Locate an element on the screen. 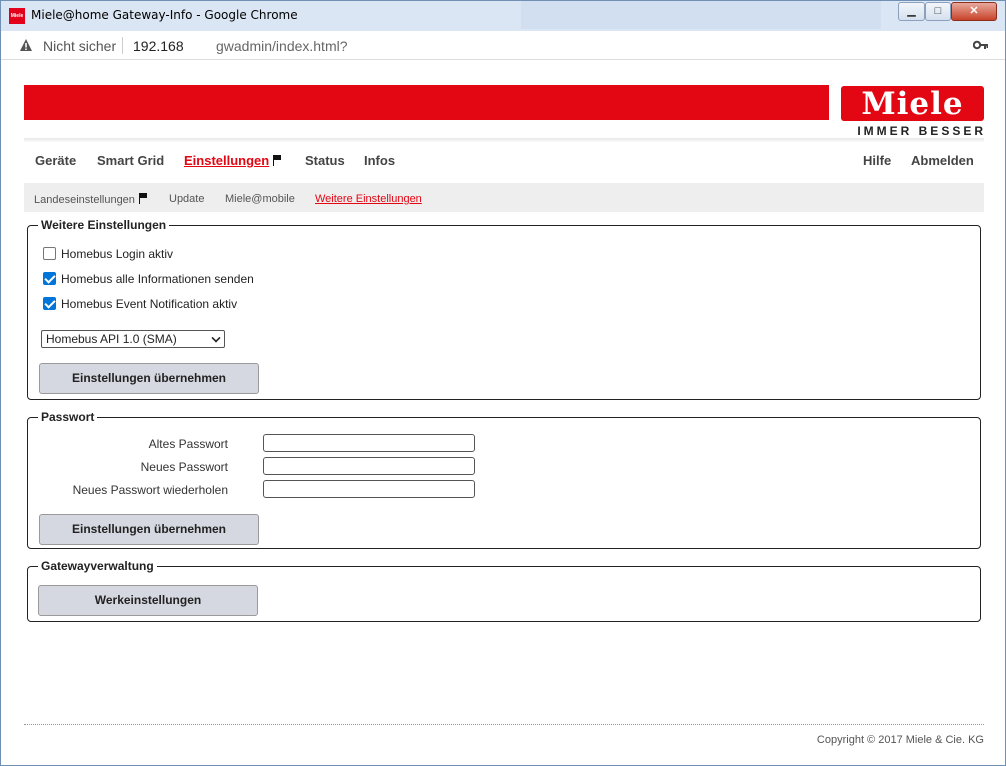 Image resolution: width=1006 pixels, height=766 pixels. miele-favicon-icon: Miele is located at coordinates (17, 16).